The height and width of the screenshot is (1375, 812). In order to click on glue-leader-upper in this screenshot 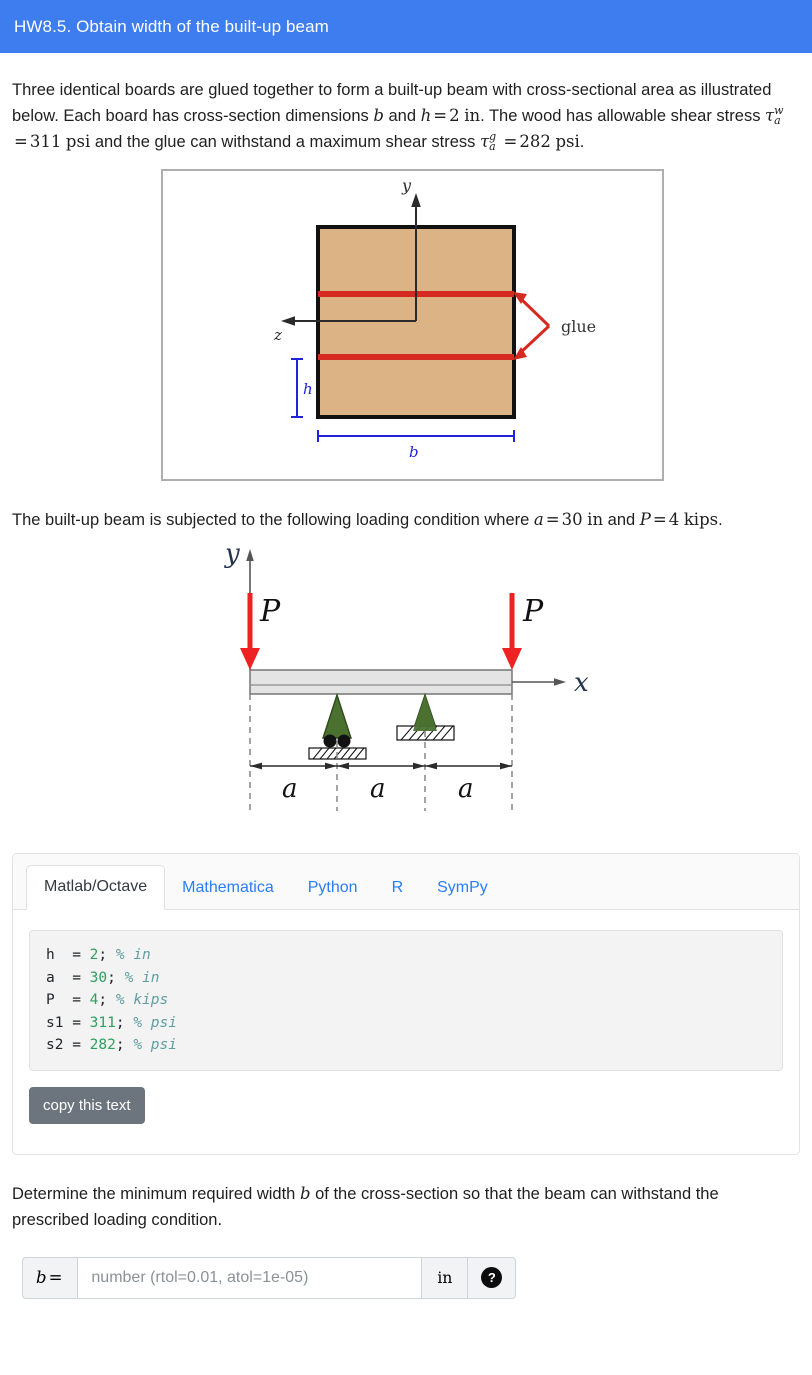, I will do `click(534, 311)`.